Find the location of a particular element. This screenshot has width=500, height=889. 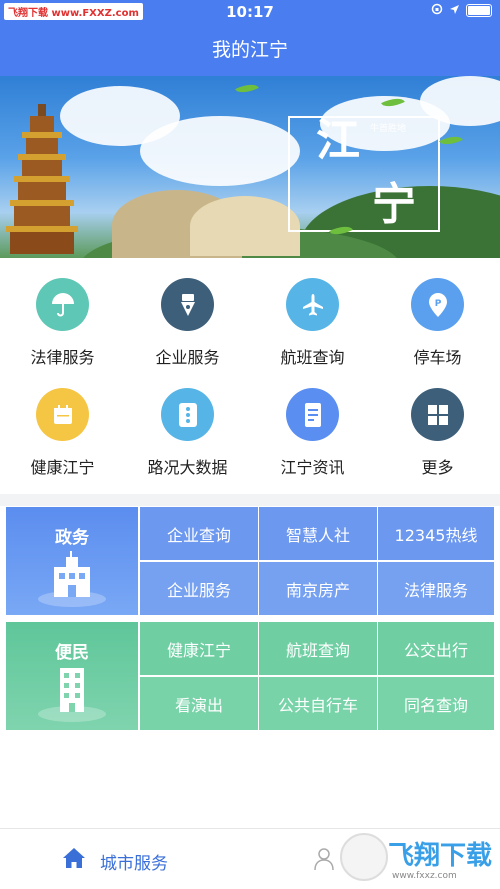

location-arrow-icon is located at coordinates (454, 11).